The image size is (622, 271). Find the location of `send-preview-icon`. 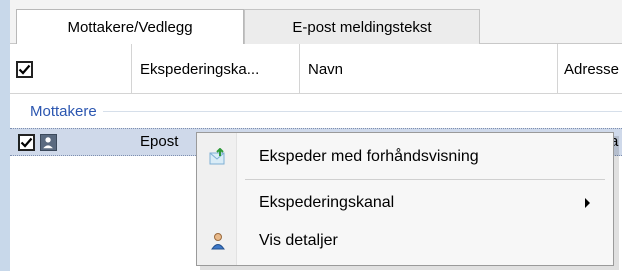

send-preview-icon is located at coordinates (218, 157).